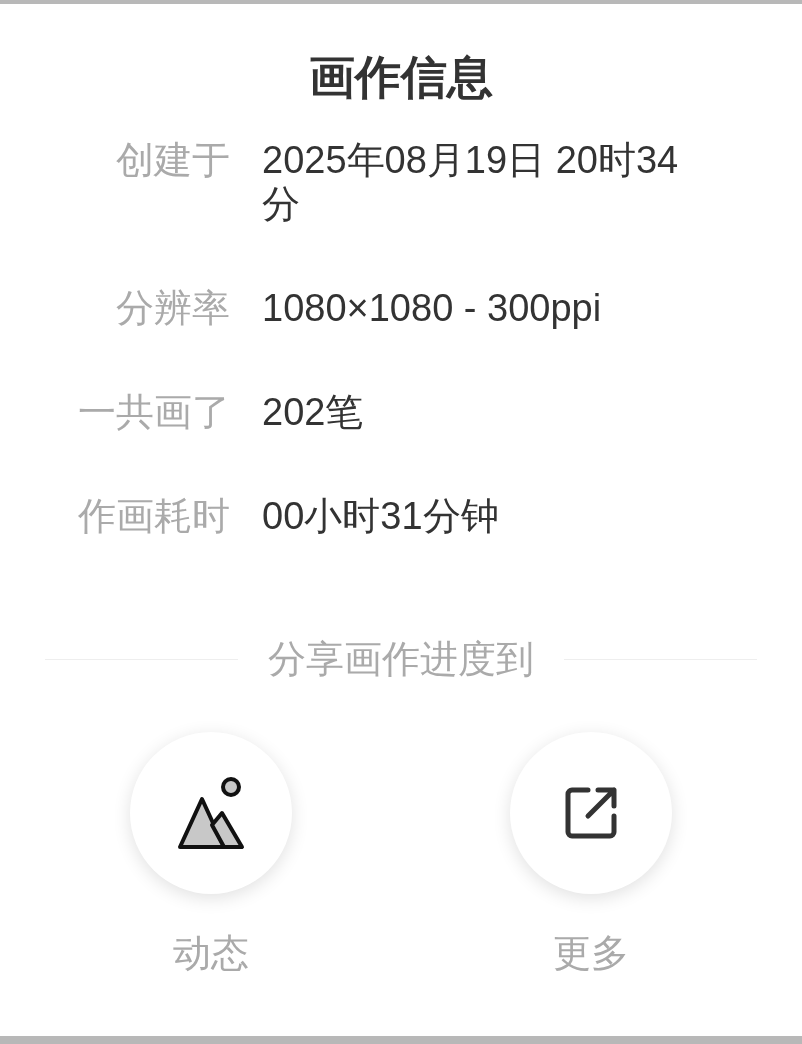  What do you see at coordinates (313, 412) in the screenshot?
I see `info-value: 202笔` at bounding box center [313, 412].